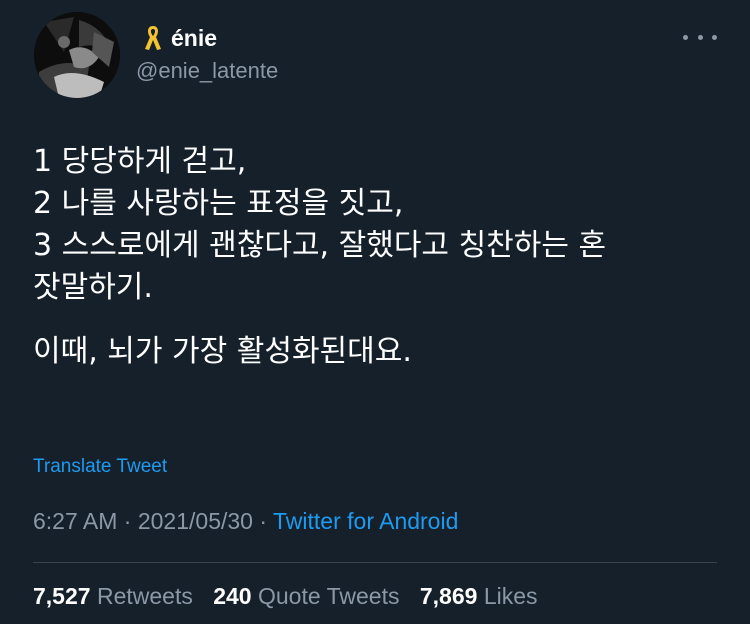 This screenshot has width=750, height=624. I want to click on quotes-label: Quote Tweets, so click(328, 596).